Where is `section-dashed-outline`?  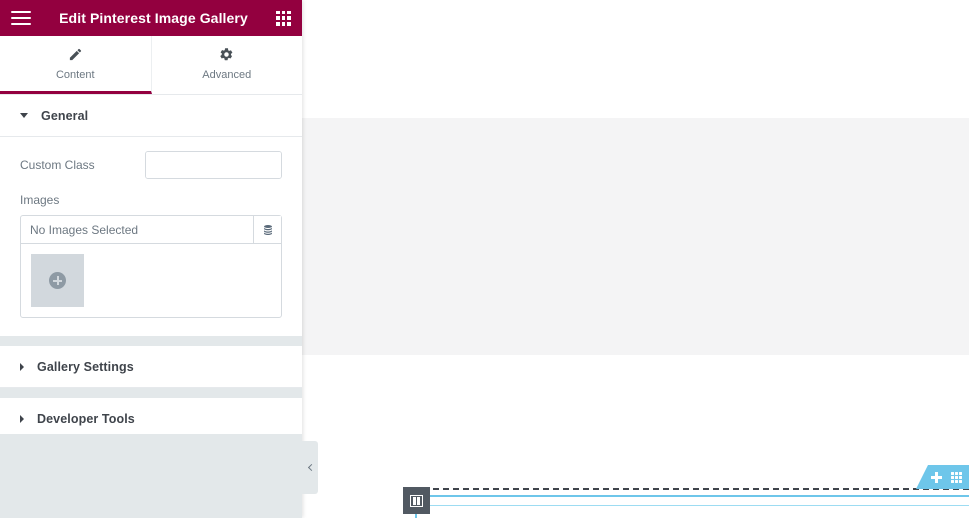 section-dashed-outline is located at coordinates (691, 489).